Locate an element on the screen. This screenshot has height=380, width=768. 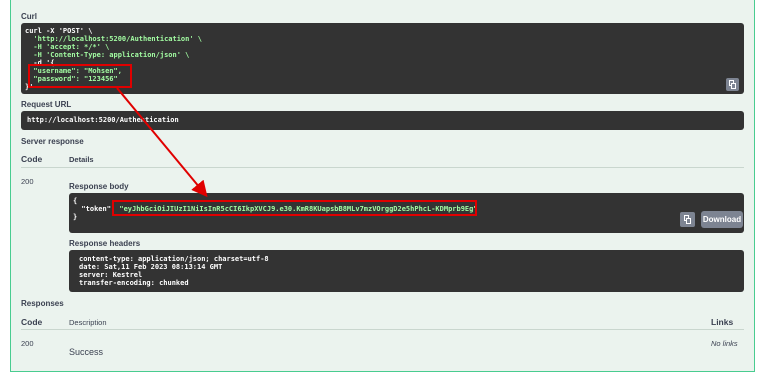
arrow-line is located at coordinates (162, 142).